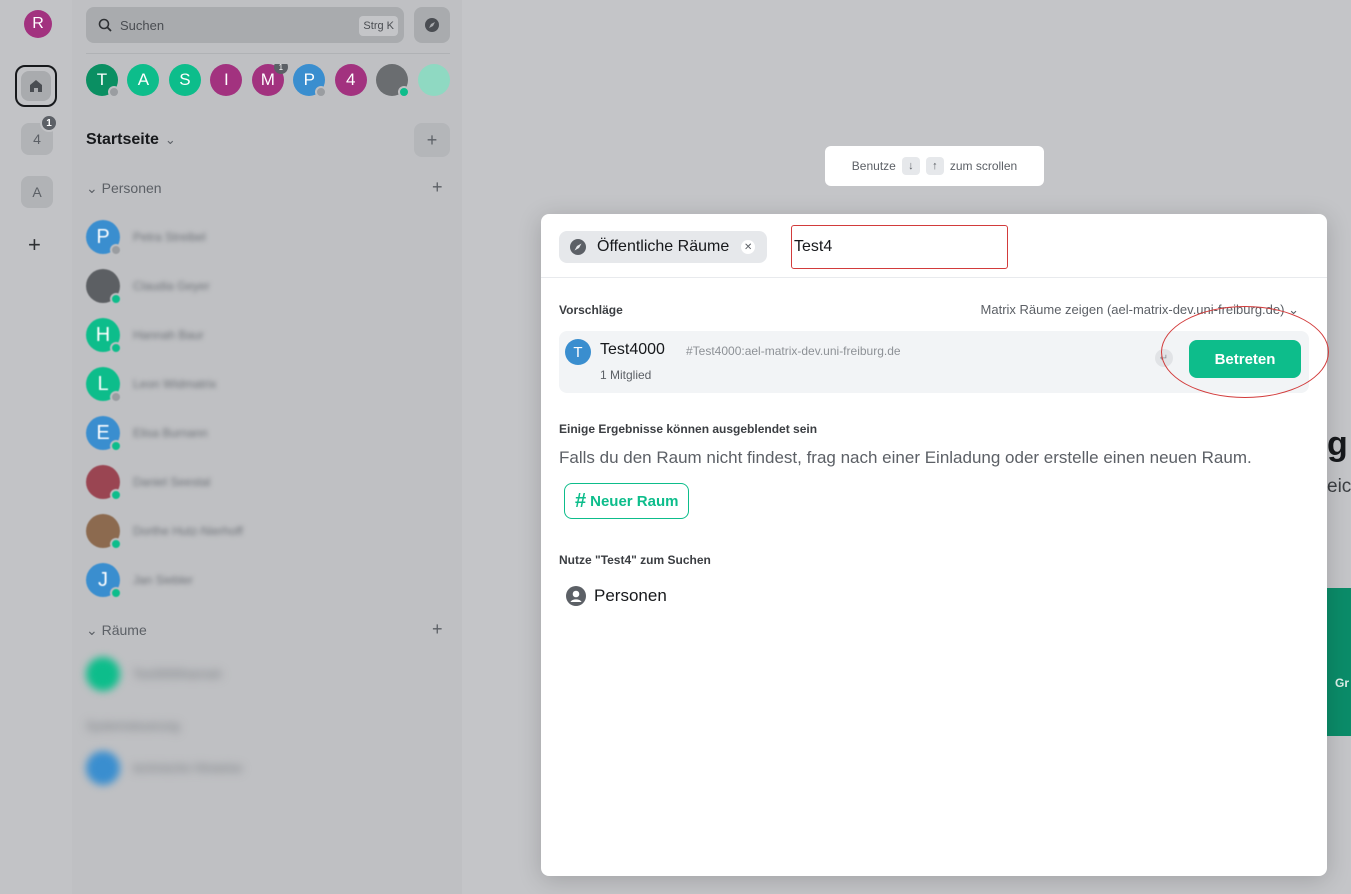  What do you see at coordinates (1245, 359) in the screenshot?
I see `join-button: Betreten` at bounding box center [1245, 359].